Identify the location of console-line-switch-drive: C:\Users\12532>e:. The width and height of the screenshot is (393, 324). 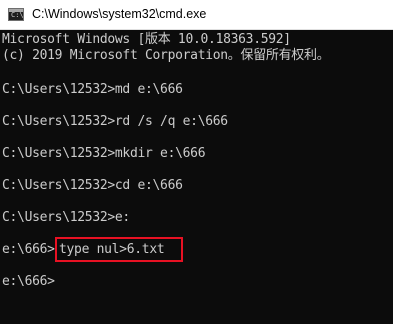
(66, 217).